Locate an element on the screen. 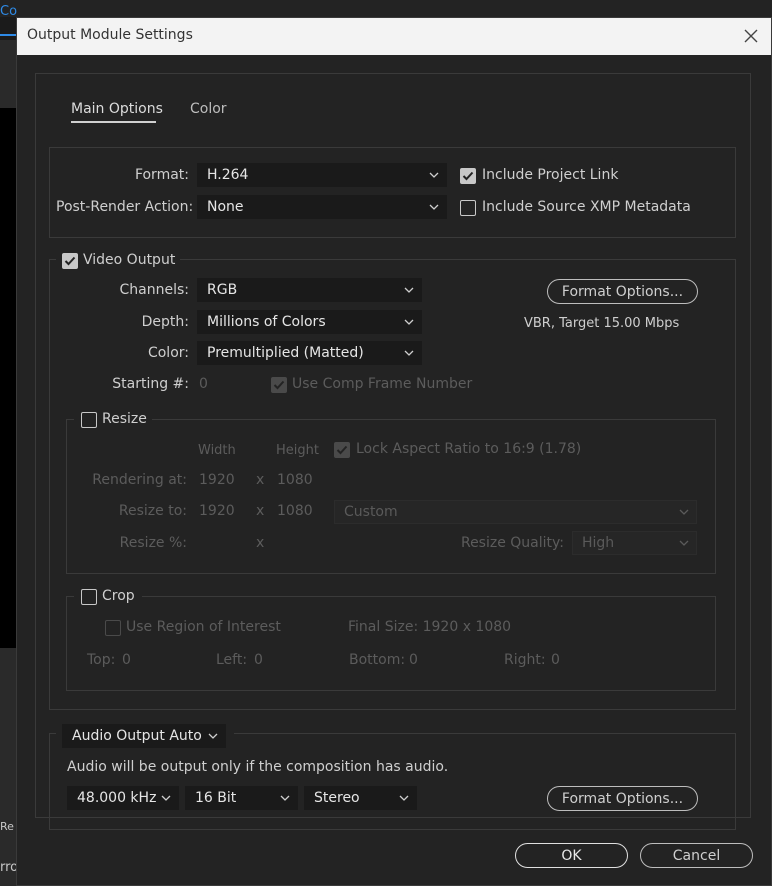  video-output-label: Video Output is located at coordinates (129, 260).